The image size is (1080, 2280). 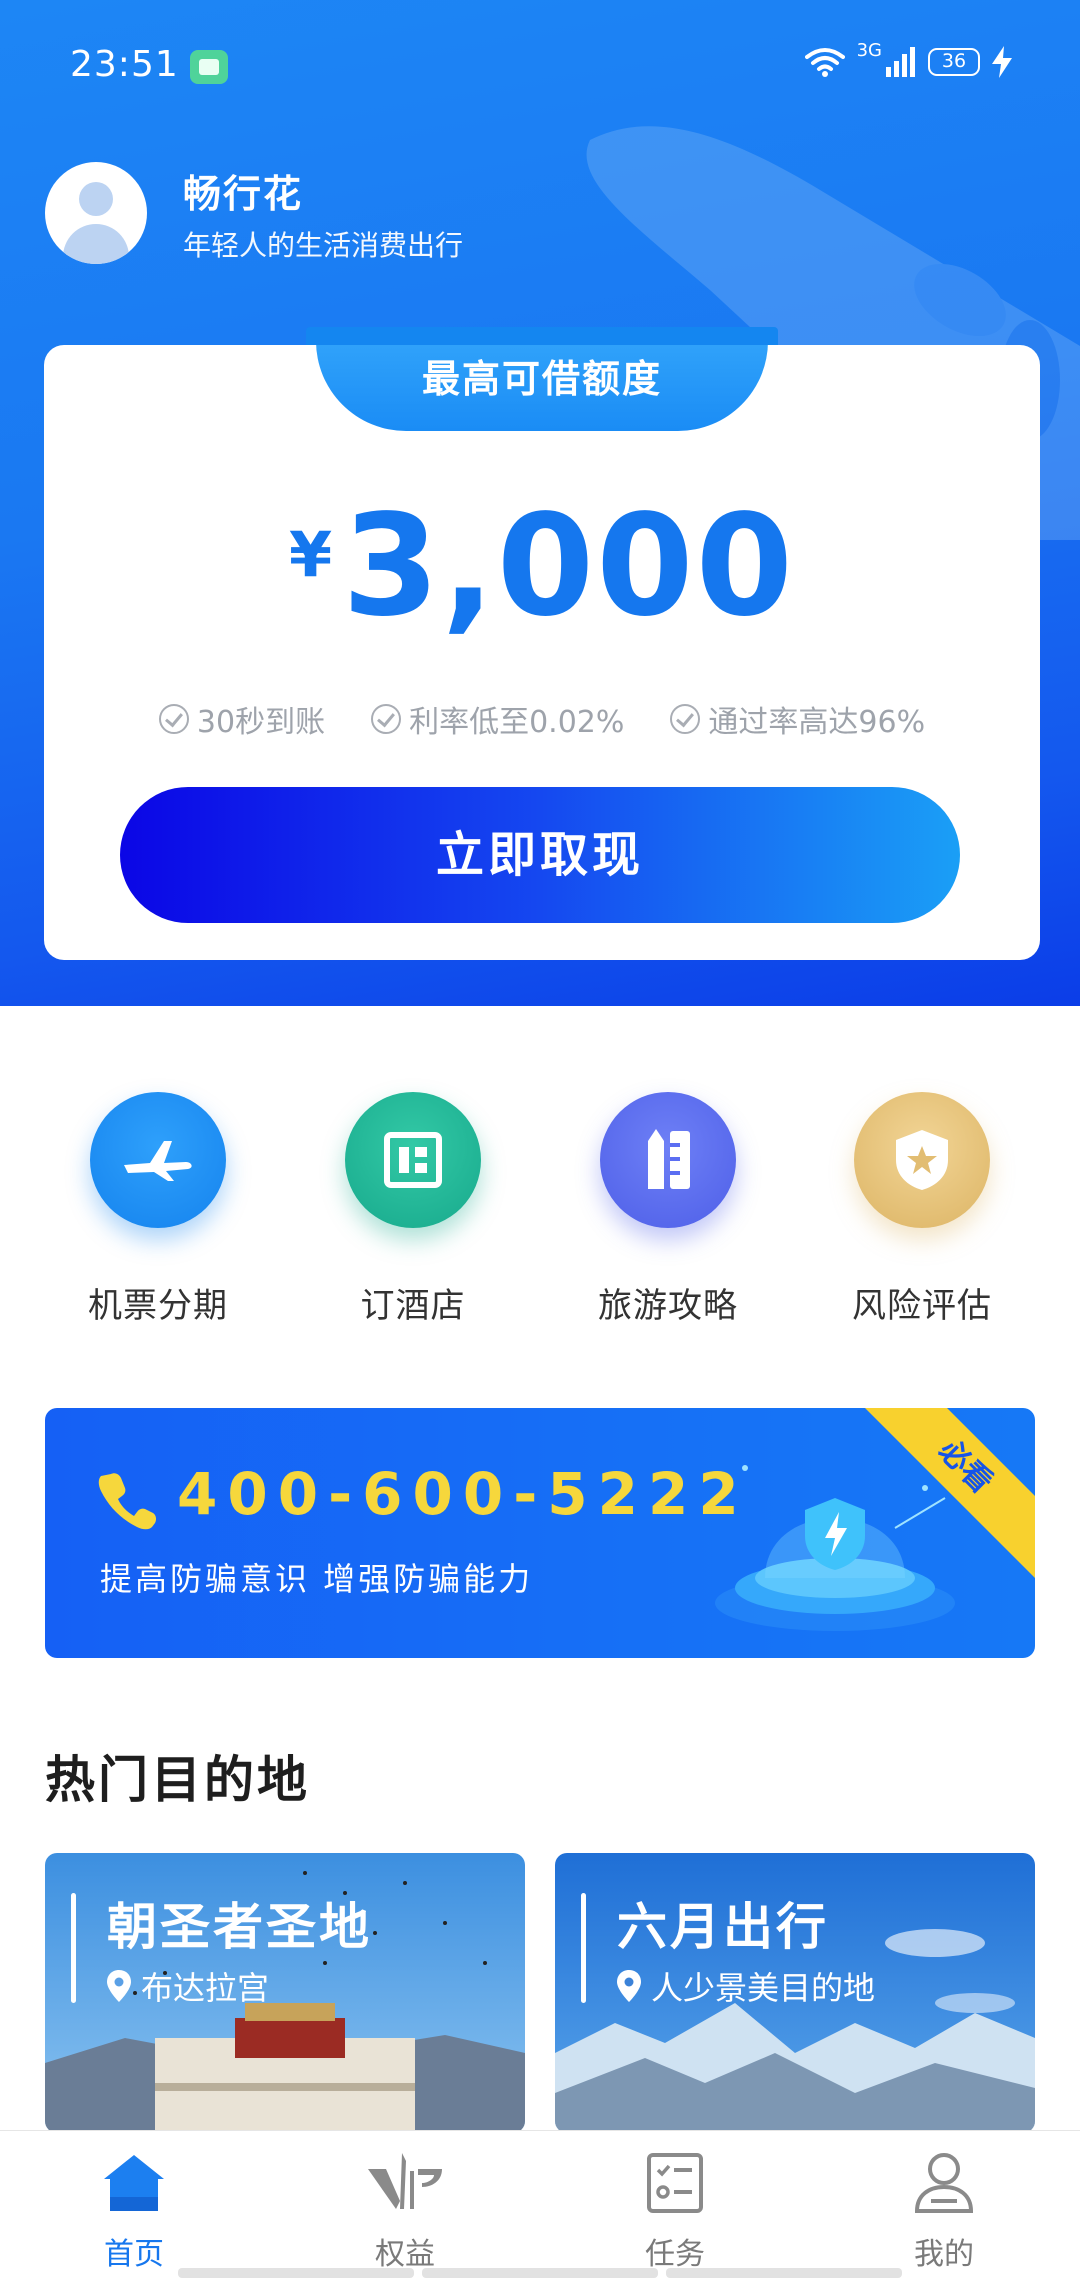 I want to click on feature-label: 30秒到账, so click(x=261, y=722).